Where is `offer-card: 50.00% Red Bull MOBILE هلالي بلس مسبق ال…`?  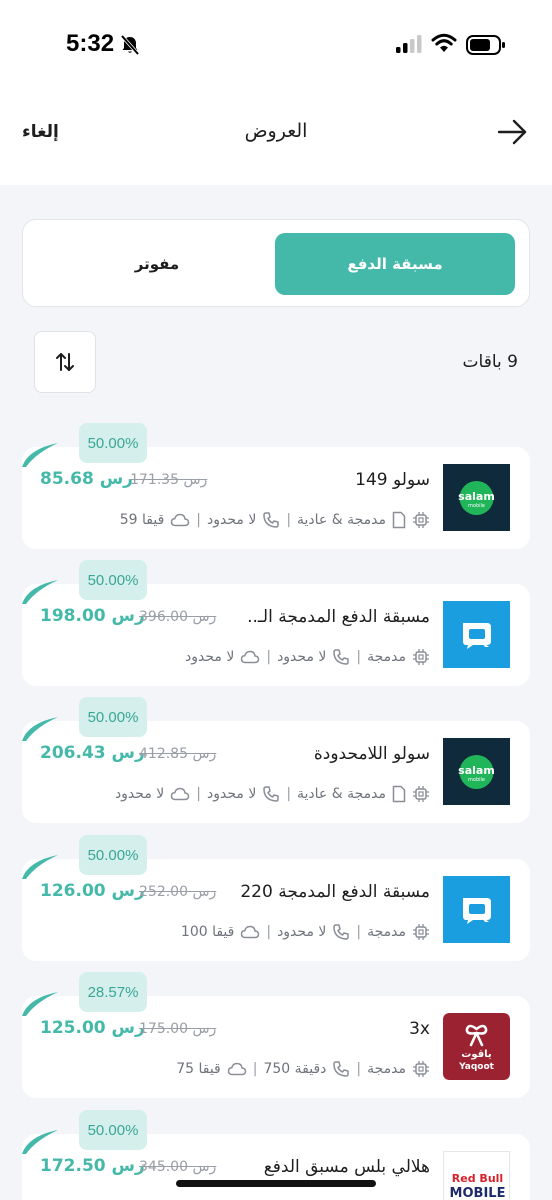 offer-card: 50.00% Red Bull MOBILE هلالي بلس مسبق ال… is located at coordinates (276, 1155).